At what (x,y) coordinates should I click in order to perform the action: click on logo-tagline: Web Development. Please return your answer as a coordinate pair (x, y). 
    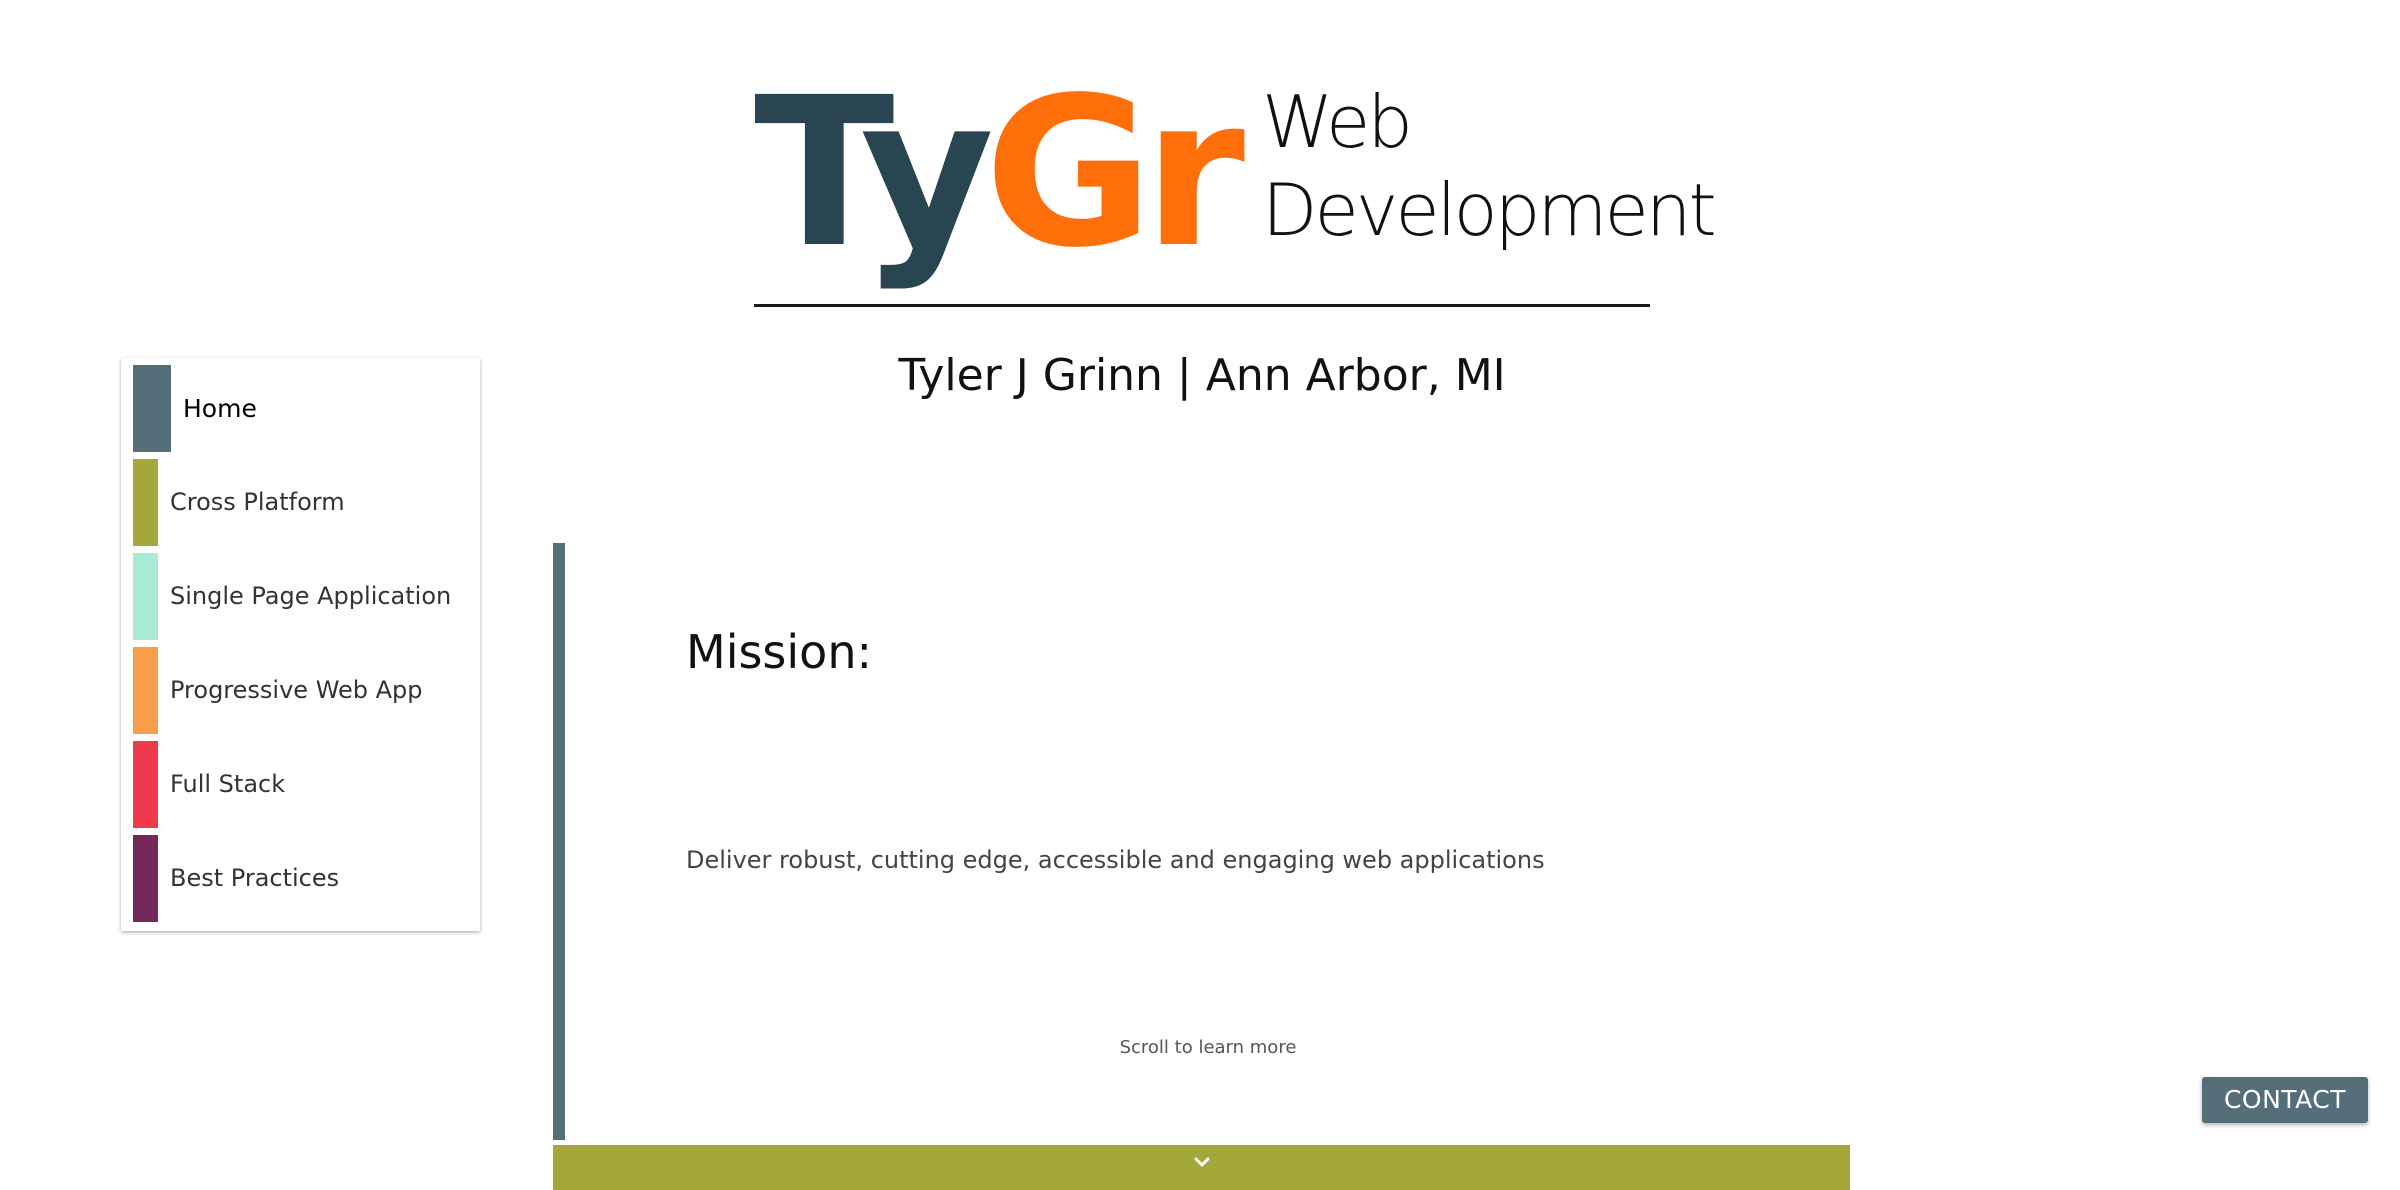
    Looking at the image, I should click on (1489, 166).